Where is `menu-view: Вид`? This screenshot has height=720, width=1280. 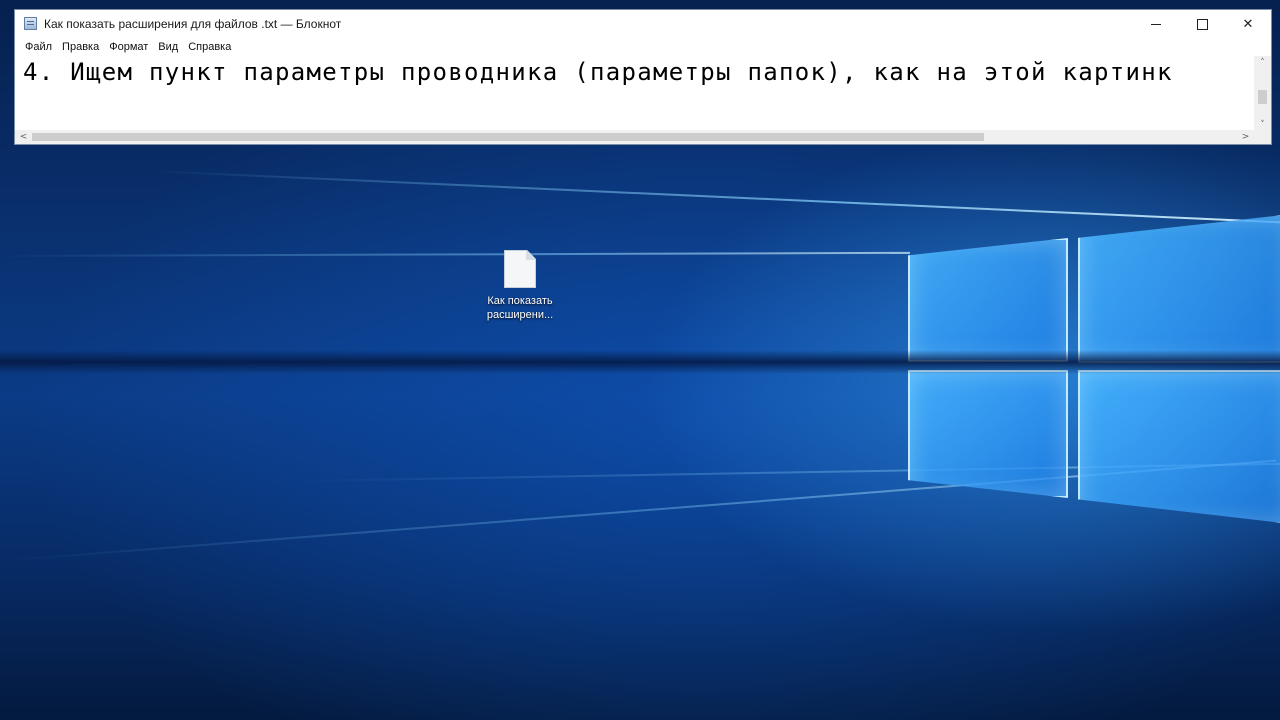
menu-view: Вид is located at coordinates (168, 47).